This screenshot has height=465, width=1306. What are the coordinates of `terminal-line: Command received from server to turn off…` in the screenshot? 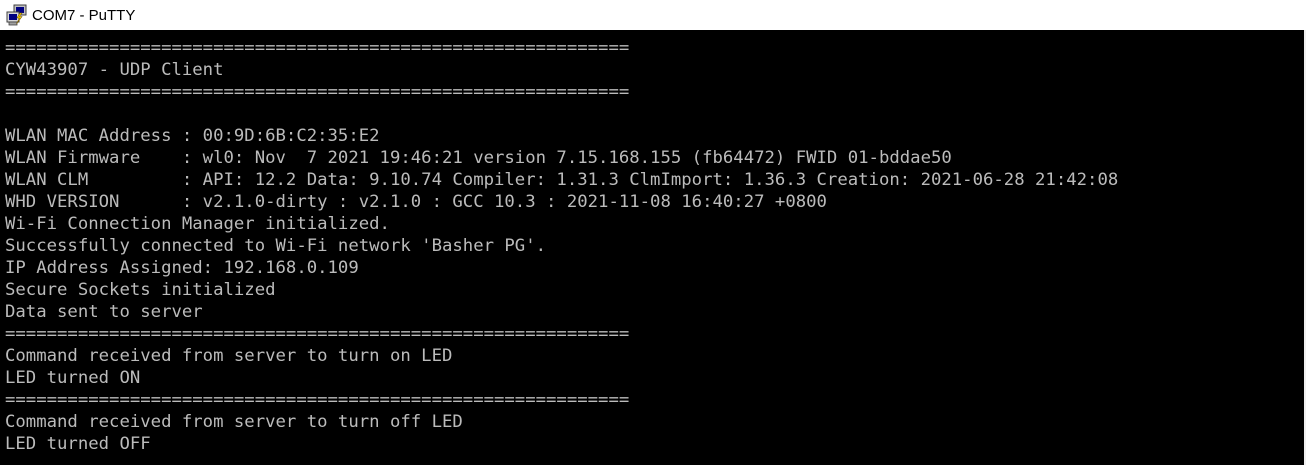 It's located at (234, 422).